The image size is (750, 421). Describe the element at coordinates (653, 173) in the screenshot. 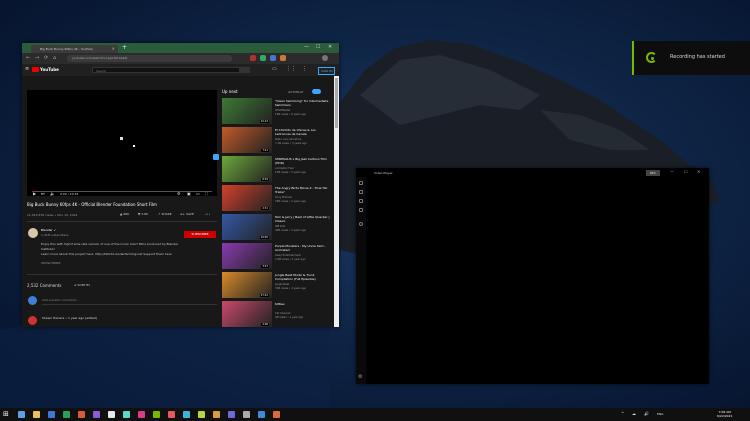

I see `record-button: REC` at that location.